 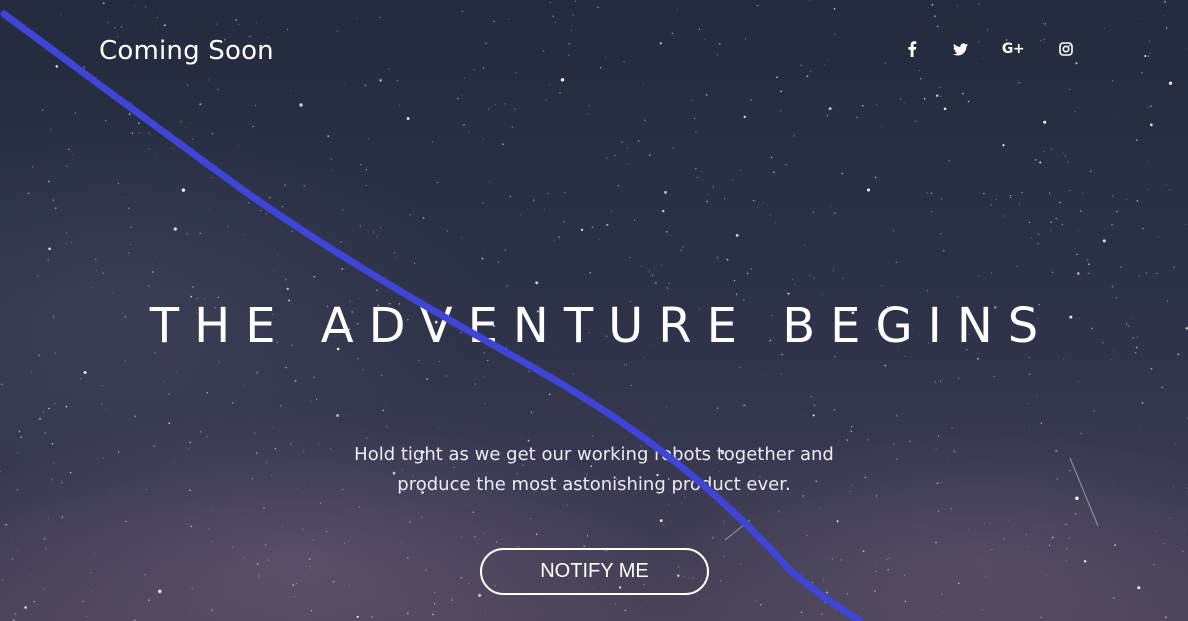 What do you see at coordinates (1066, 49) in the screenshot?
I see `instagram-link` at bounding box center [1066, 49].